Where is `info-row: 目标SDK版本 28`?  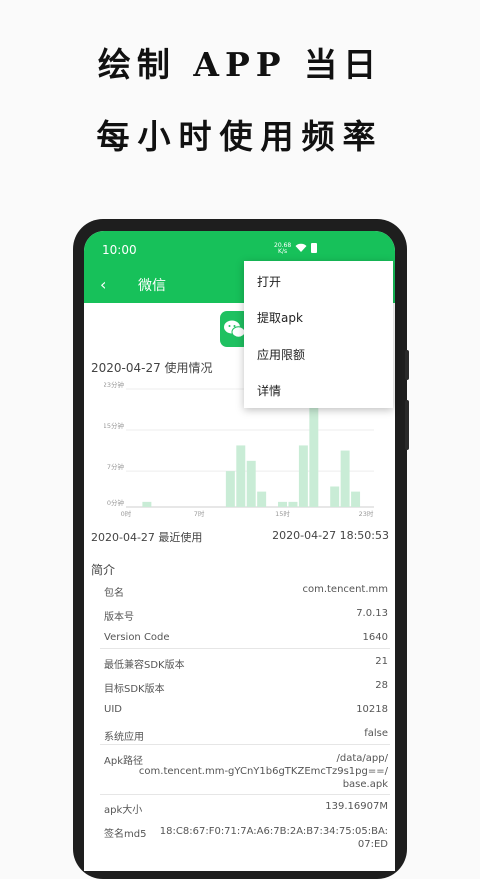
info-row: 目标SDK版本 28 is located at coordinates (246, 687).